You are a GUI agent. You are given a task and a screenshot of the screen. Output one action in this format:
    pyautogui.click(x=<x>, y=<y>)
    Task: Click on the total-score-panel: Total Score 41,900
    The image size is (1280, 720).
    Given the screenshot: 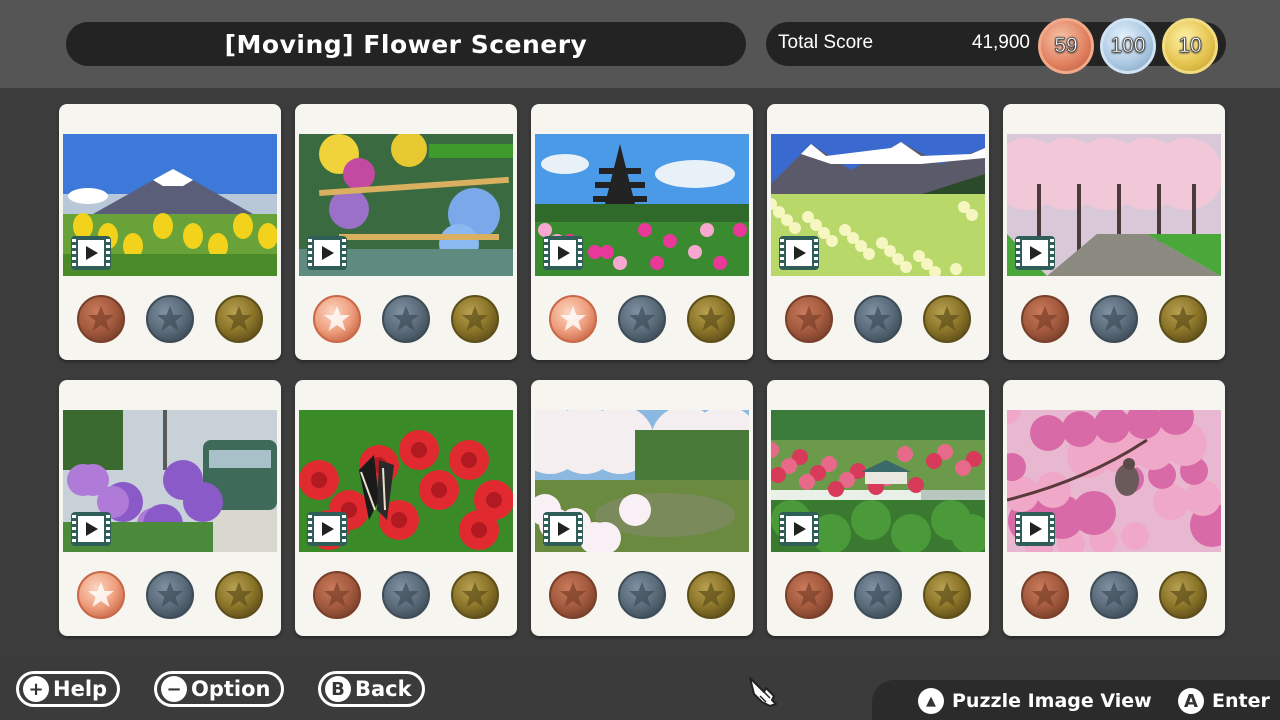 What is the action you would take?
    pyautogui.click(x=996, y=44)
    